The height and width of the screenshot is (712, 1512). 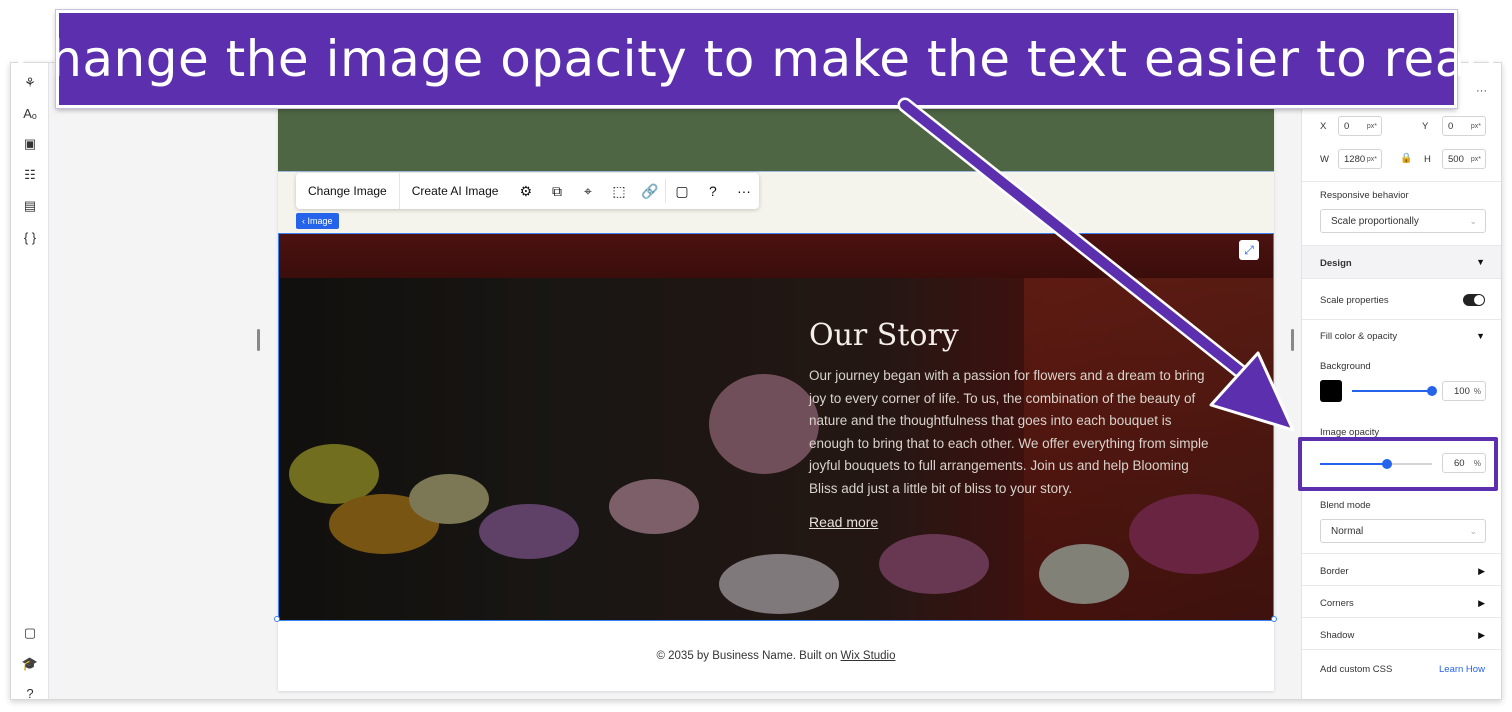 What do you see at coordinates (1323, 126) in the screenshot?
I see `x-label: X` at bounding box center [1323, 126].